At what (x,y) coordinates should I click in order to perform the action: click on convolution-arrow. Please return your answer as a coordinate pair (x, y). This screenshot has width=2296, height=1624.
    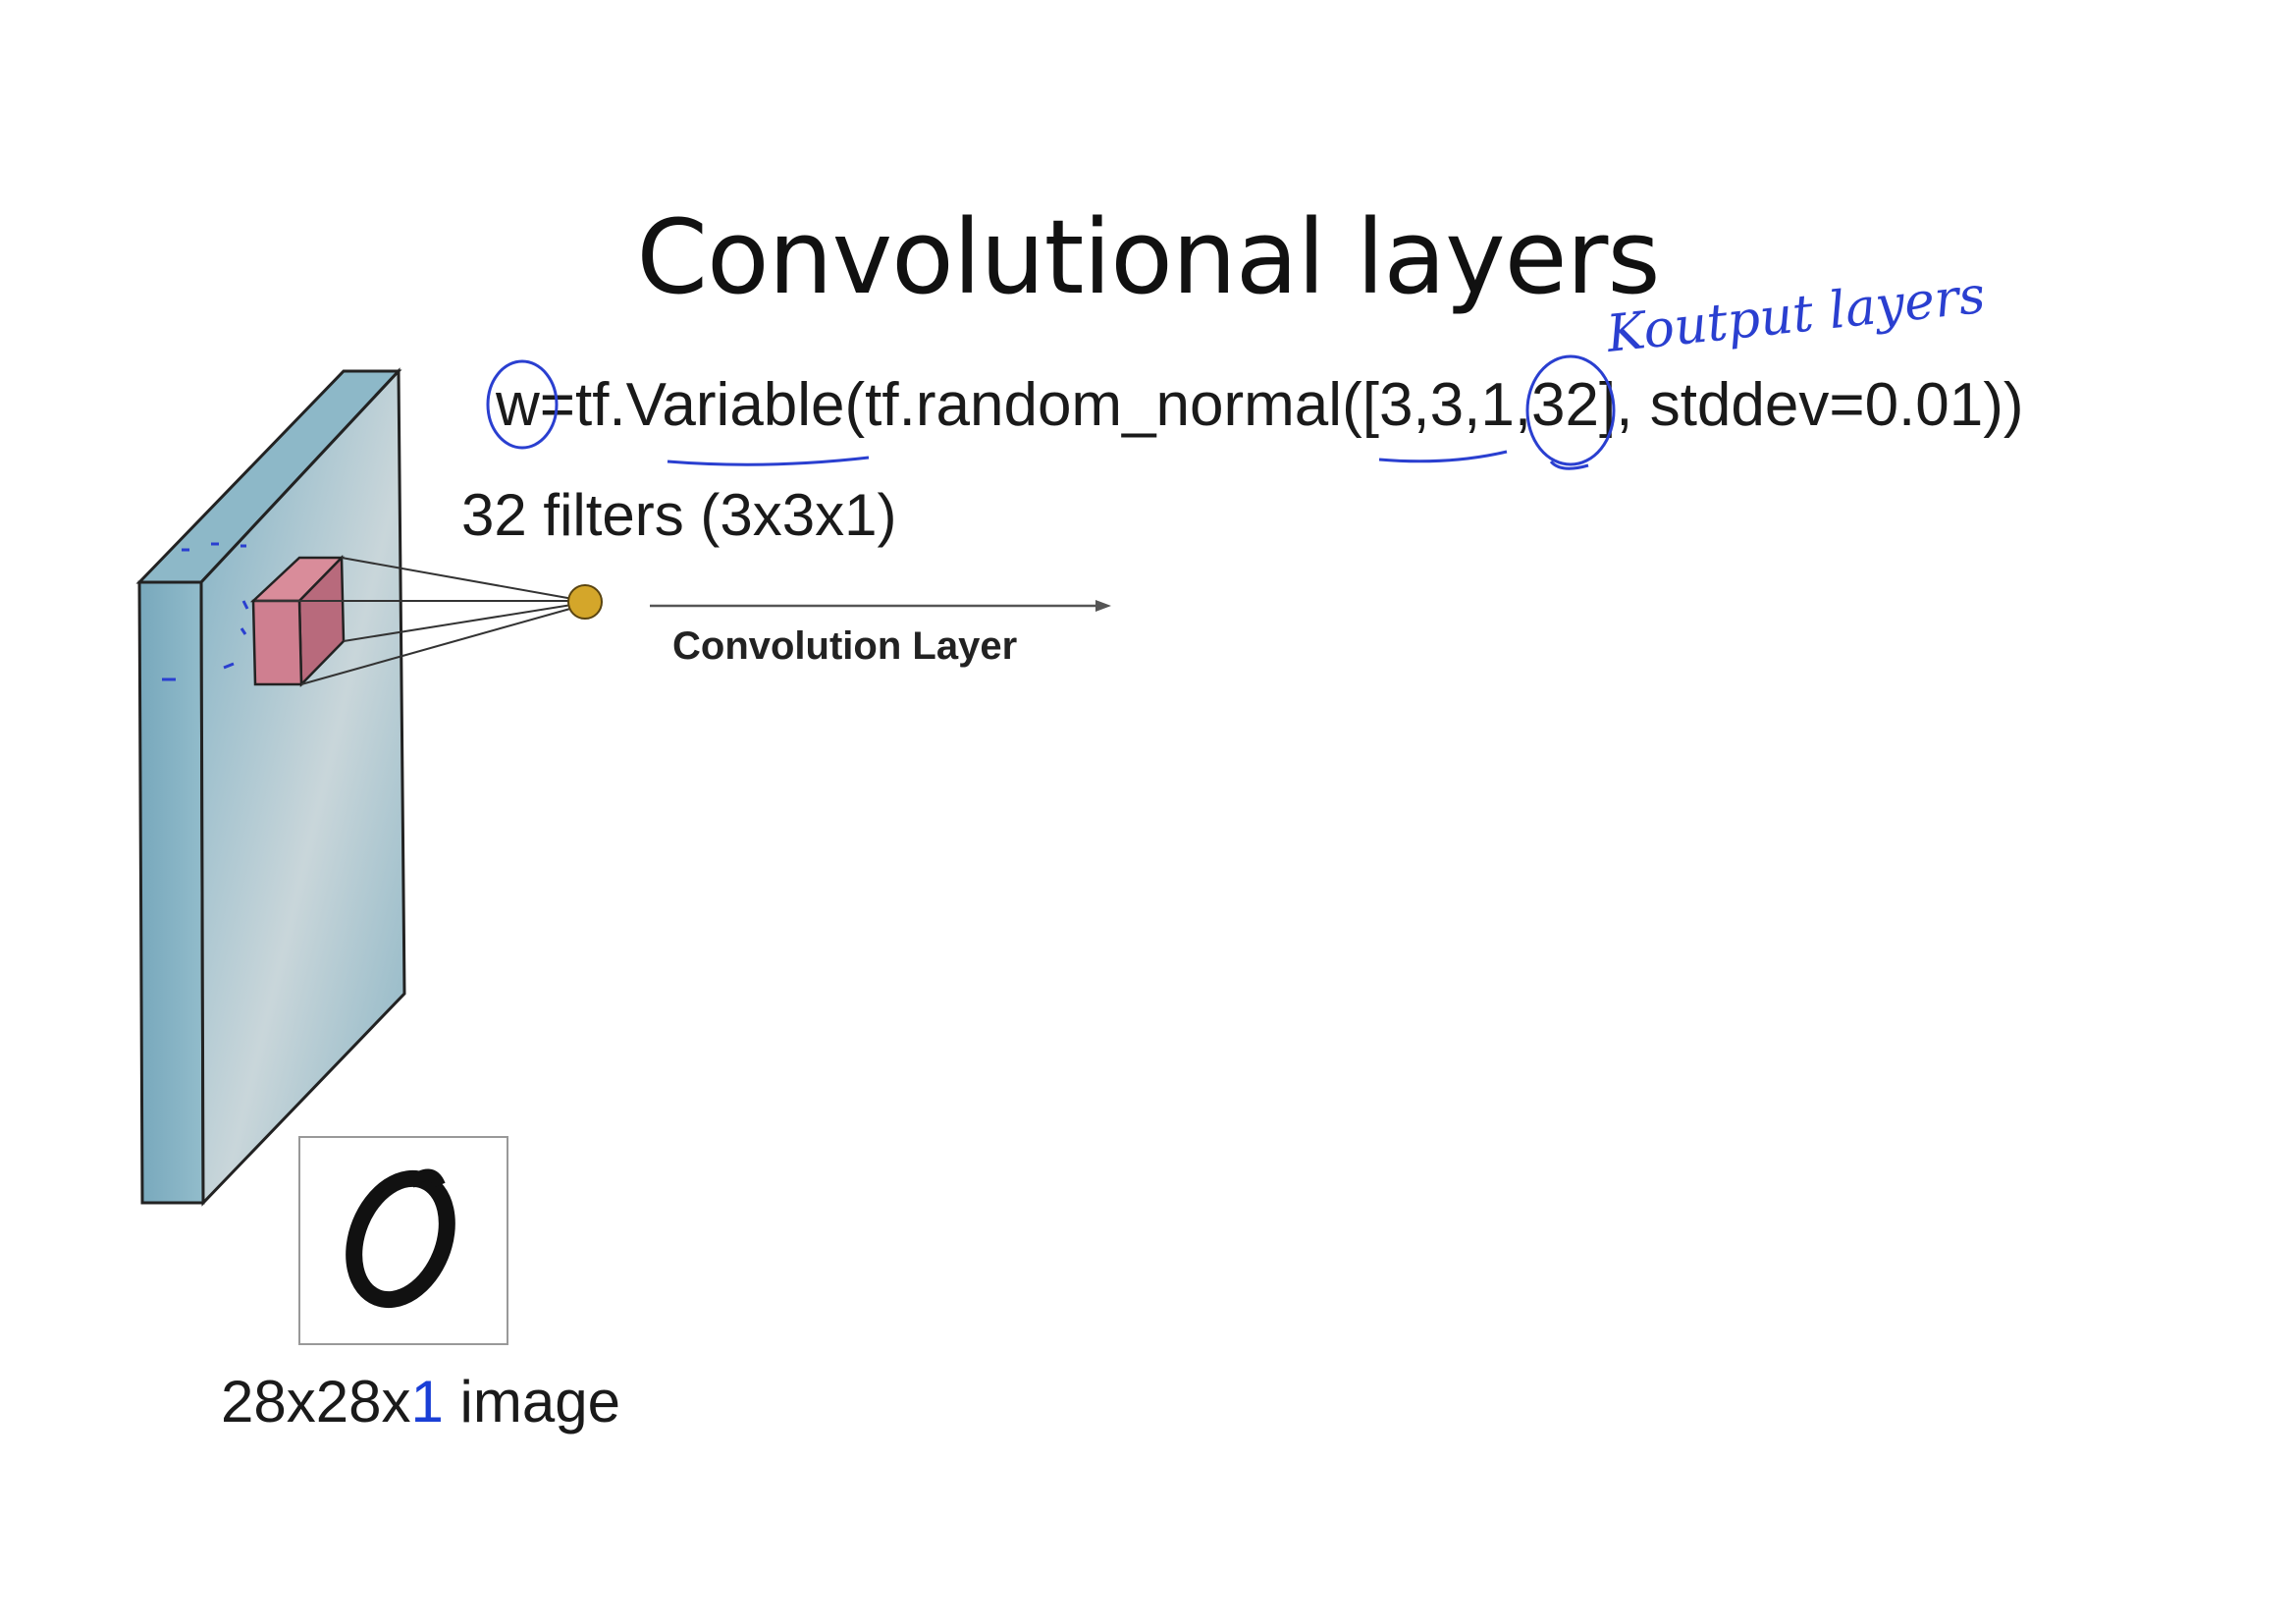
    Looking at the image, I should click on (880, 606).